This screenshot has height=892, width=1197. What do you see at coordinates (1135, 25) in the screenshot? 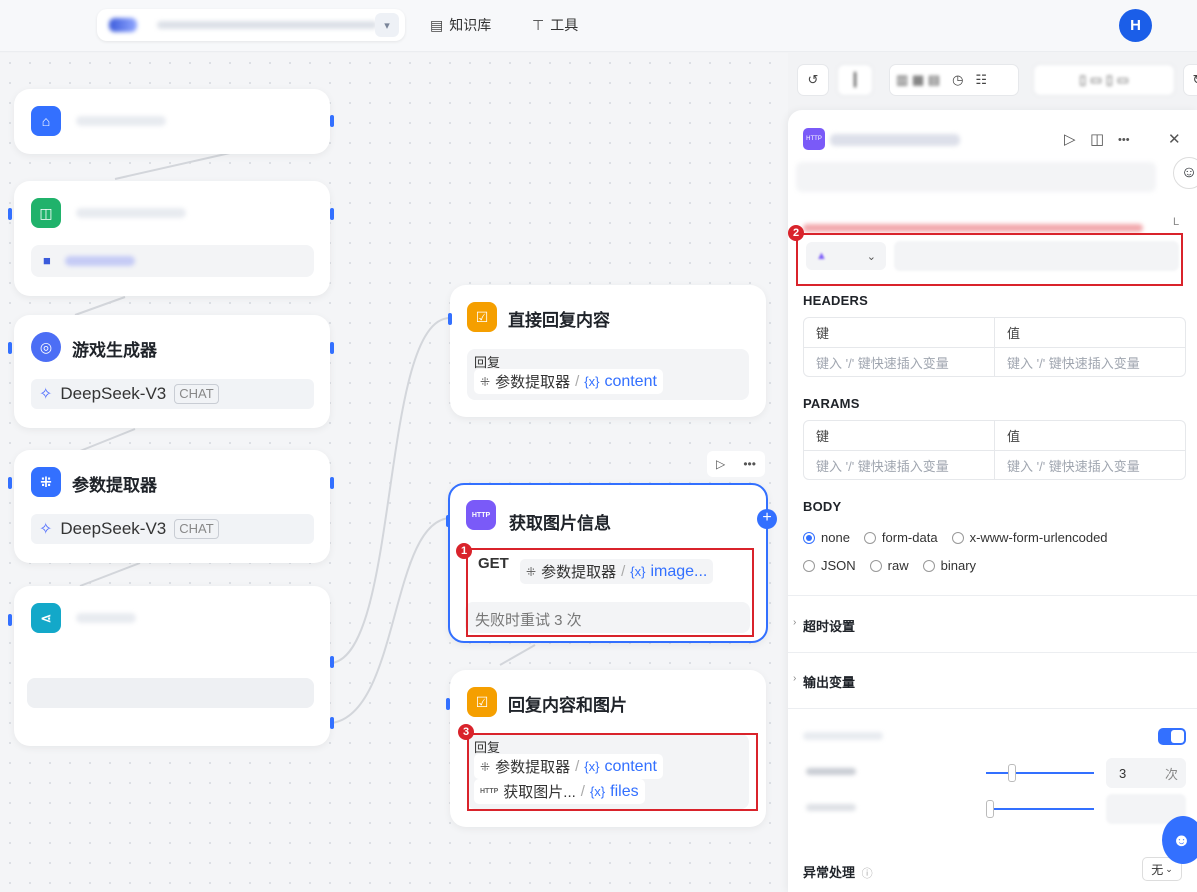
I see `user-avatar: H` at bounding box center [1135, 25].